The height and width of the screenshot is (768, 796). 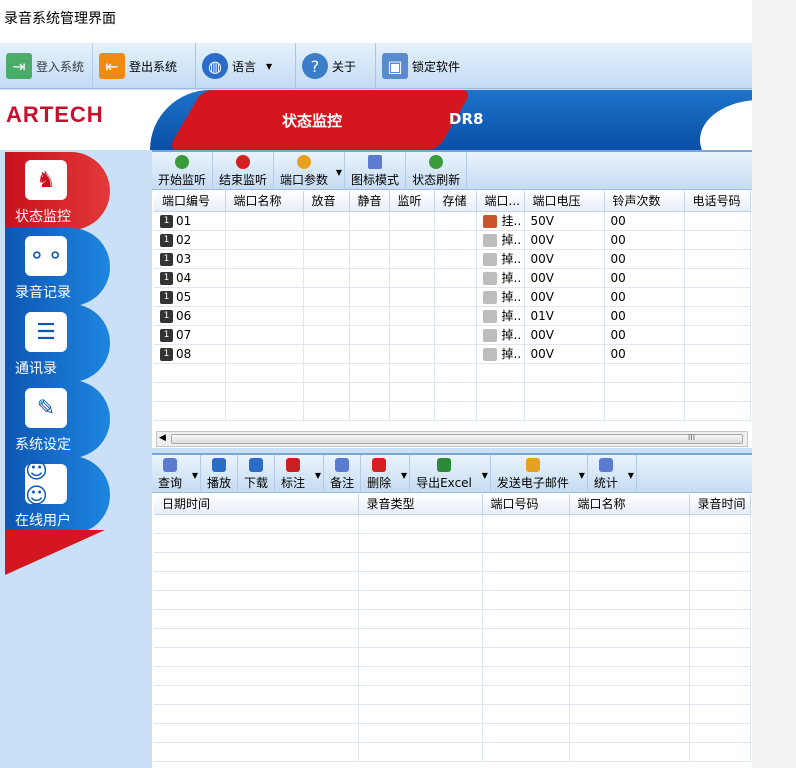 I want to click on table-row: 1 02 掉.. 00V 00, so click(x=452, y=240).